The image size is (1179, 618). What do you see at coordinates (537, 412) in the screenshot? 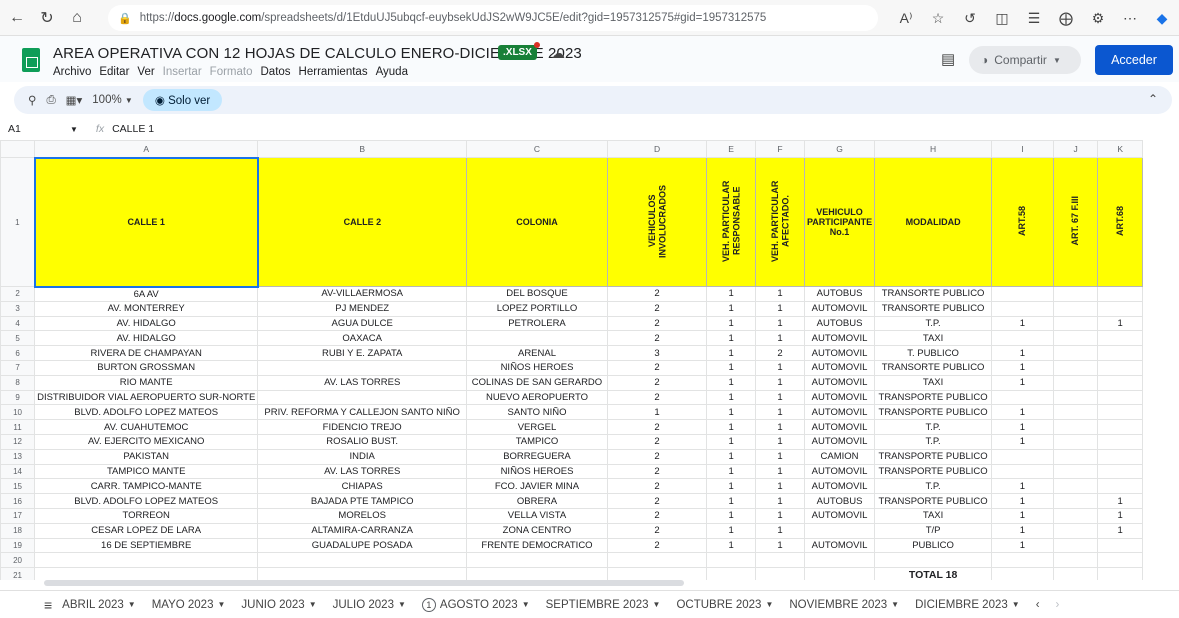
I see `cell: SANTO NIÑO` at bounding box center [537, 412].